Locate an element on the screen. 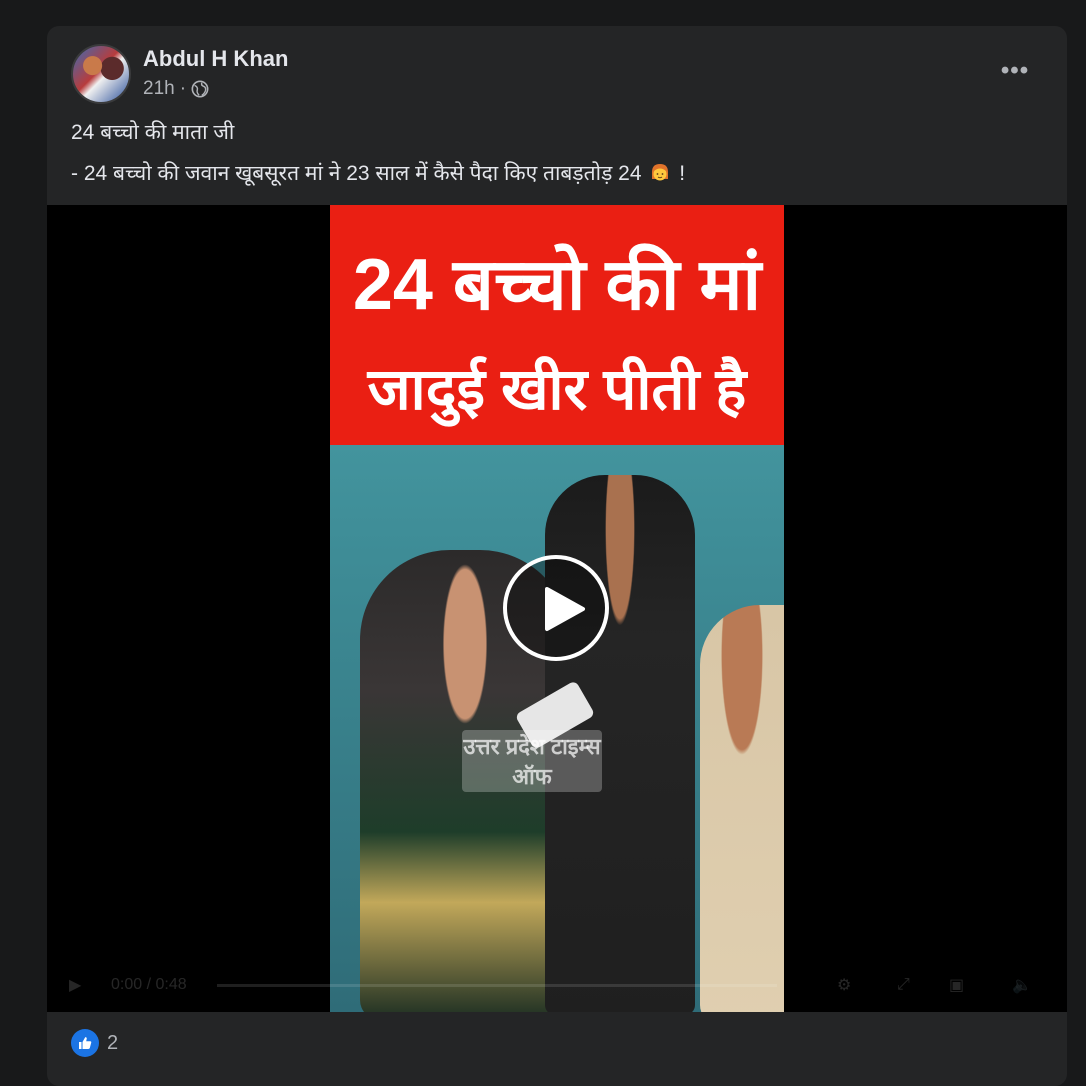 The height and width of the screenshot is (1086, 1086). post-meta: 21h · is located at coordinates (176, 89).